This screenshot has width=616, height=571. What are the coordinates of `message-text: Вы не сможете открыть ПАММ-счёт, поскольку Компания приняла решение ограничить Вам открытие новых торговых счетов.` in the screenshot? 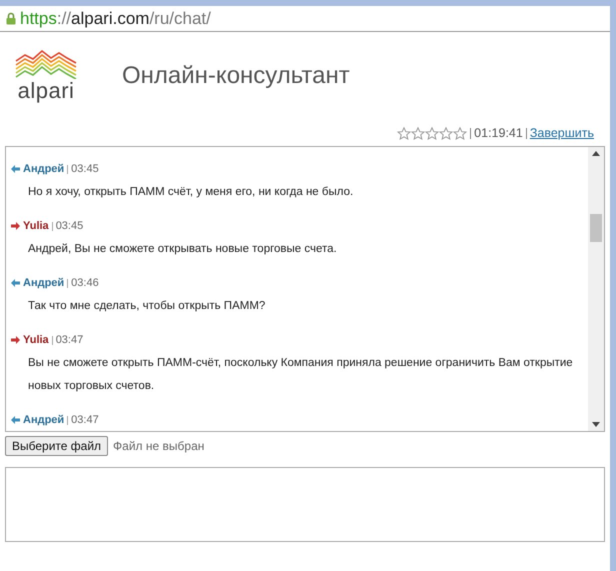 It's located at (300, 375).